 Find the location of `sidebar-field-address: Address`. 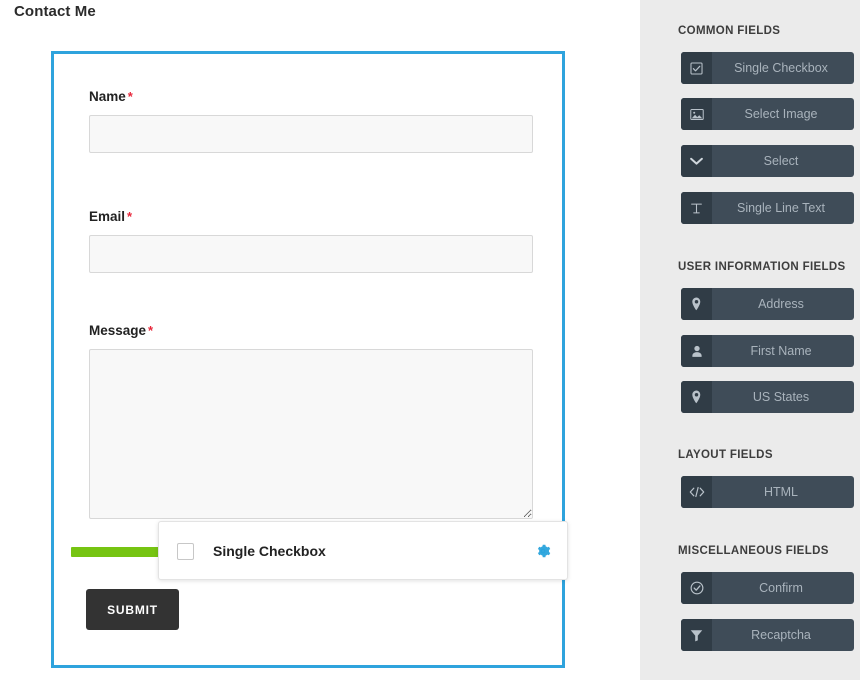

sidebar-field-address: Address is located at coordinates (767, 304).